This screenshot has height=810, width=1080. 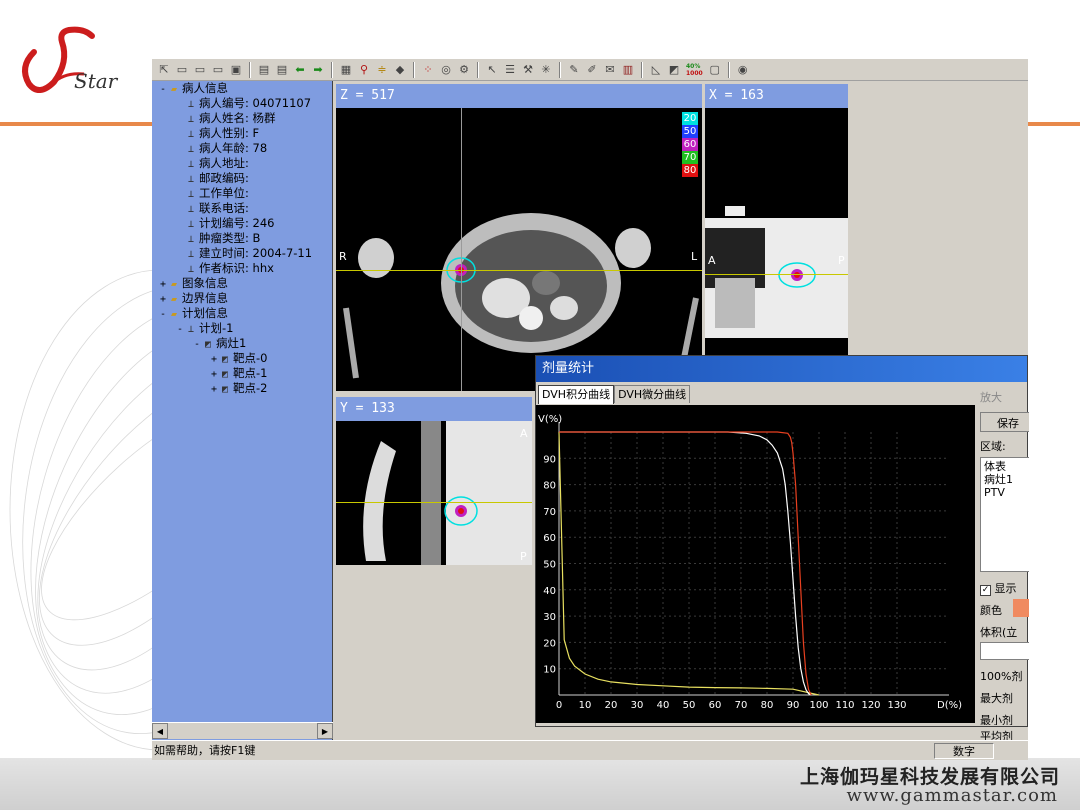 What do you see at coordinates (656, 70) in the screenshot?
I see `ruler-icon: ◺` at bounding box center [656, 70].